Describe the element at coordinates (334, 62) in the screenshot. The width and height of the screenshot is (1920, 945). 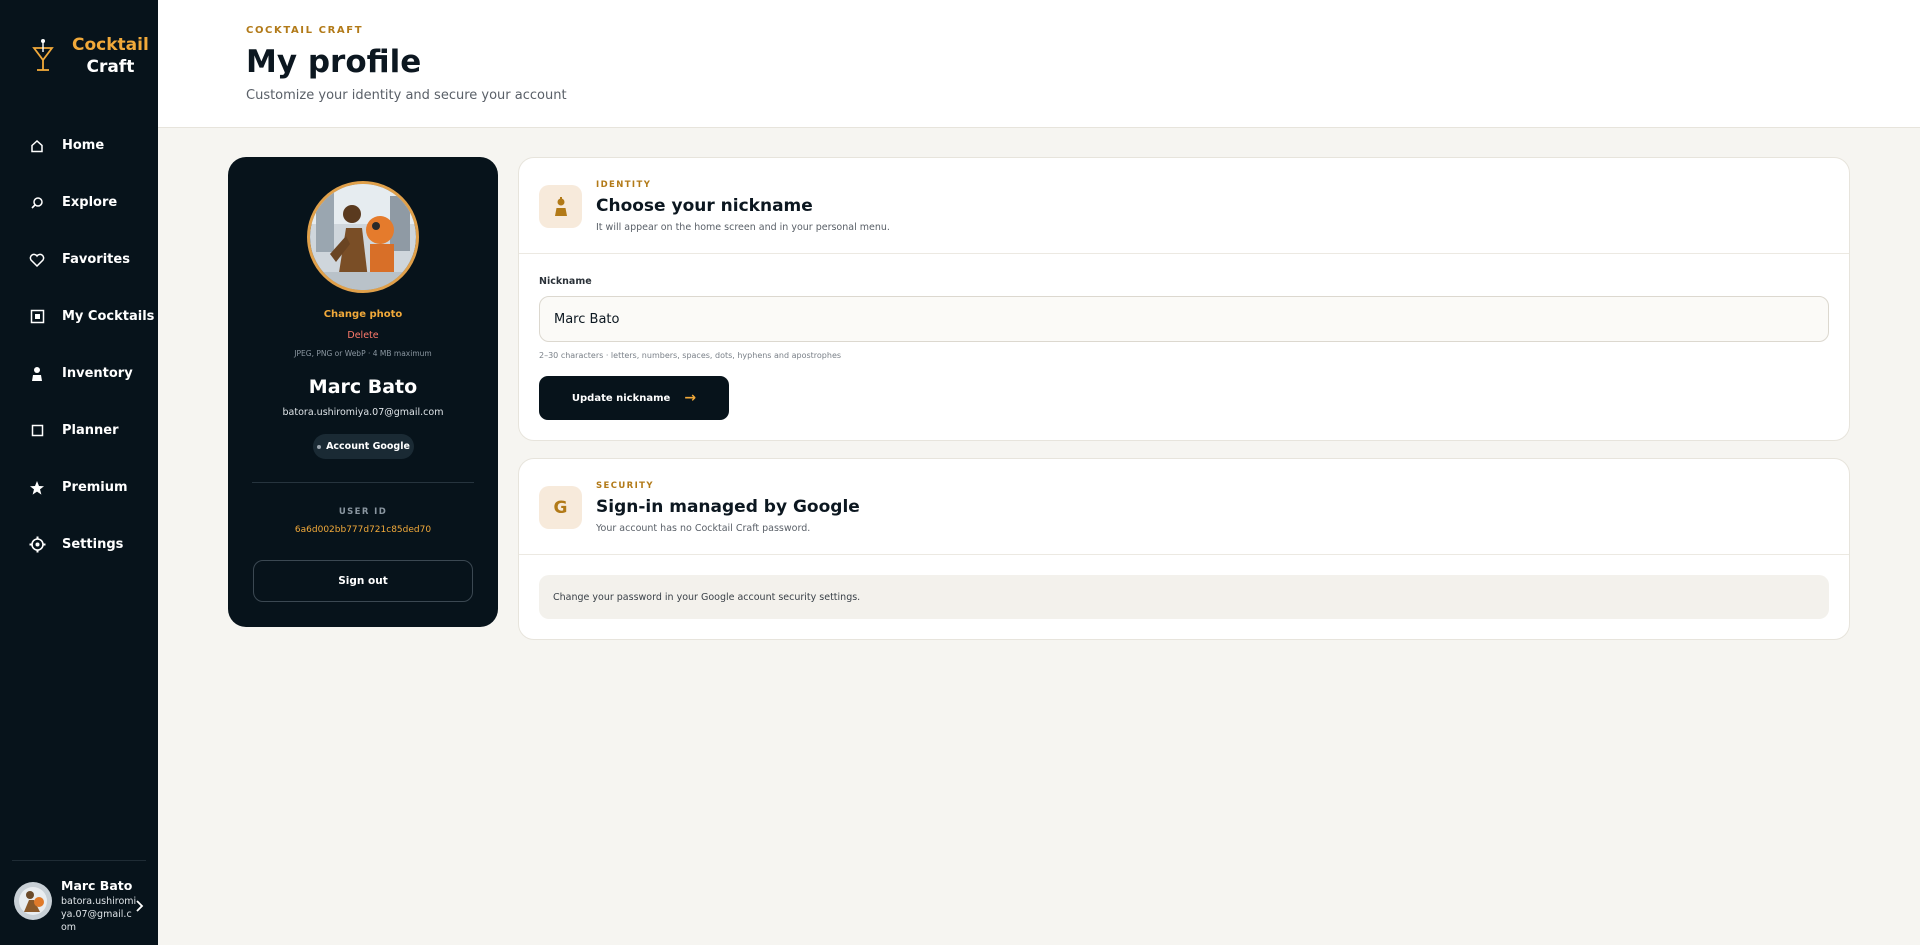
I see `page-title: My profile` at that location.